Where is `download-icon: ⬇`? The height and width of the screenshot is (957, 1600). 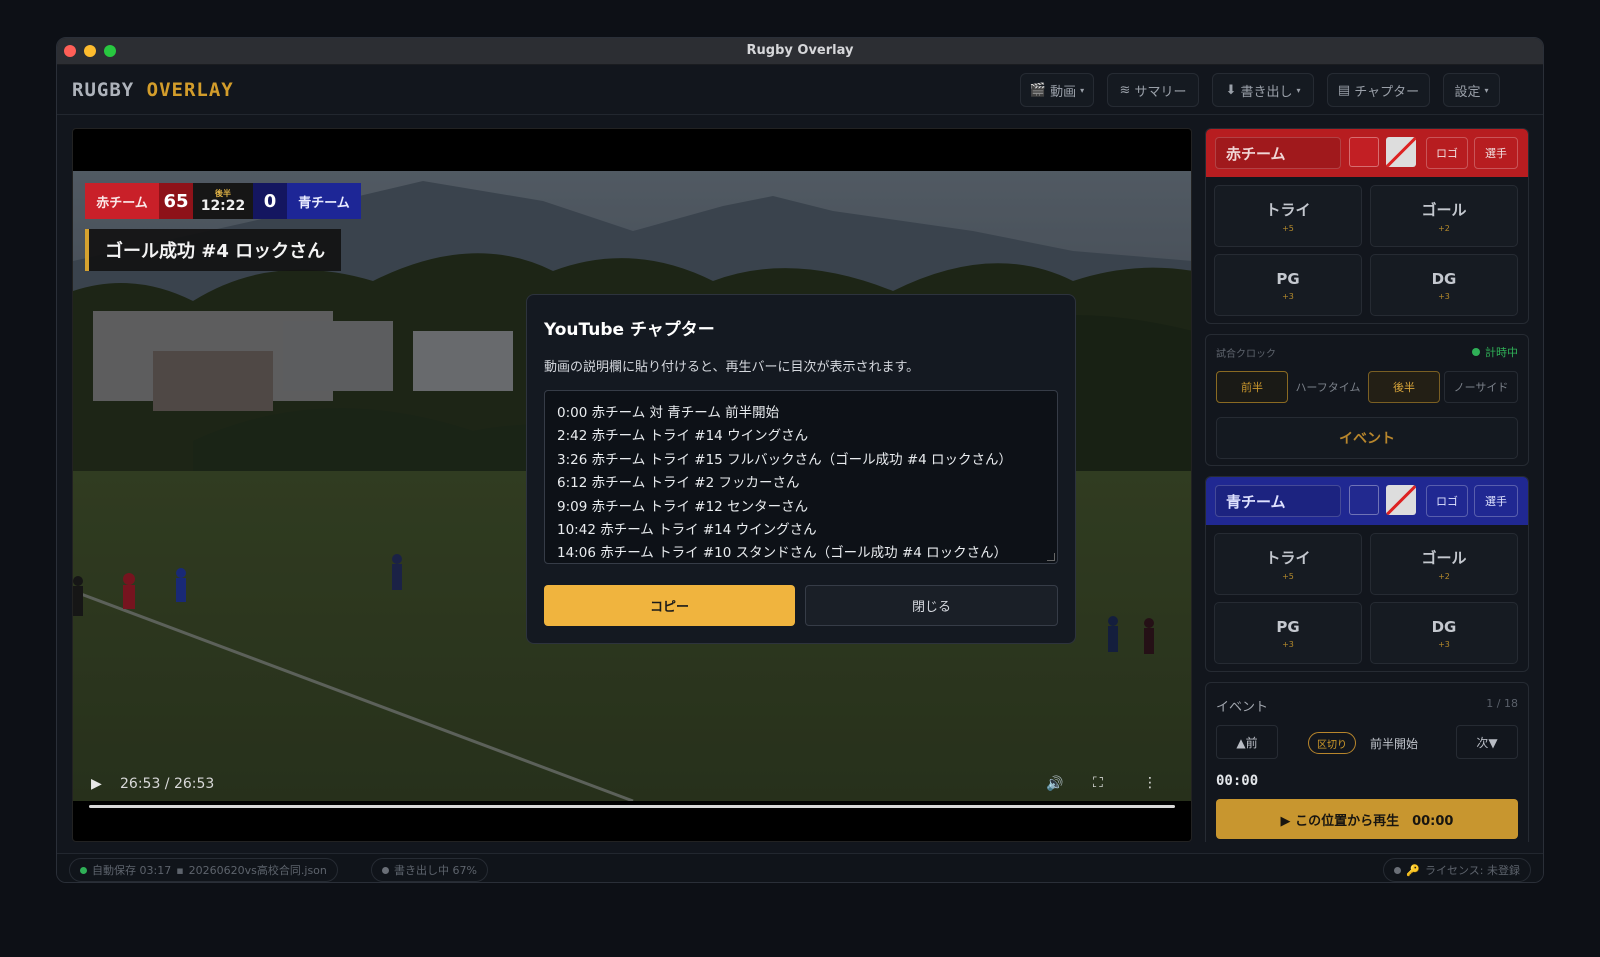
download-icon: ⬇ is located at coordinates (1231, 90).